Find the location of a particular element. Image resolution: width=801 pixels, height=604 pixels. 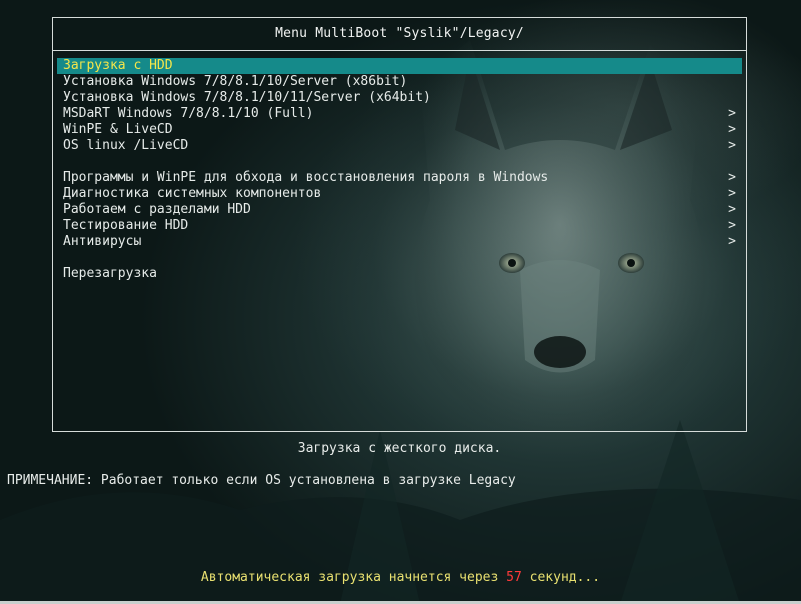

menu-item-diagnostics: Диагностика системных компонентов > is located at coordinates (399, 194).